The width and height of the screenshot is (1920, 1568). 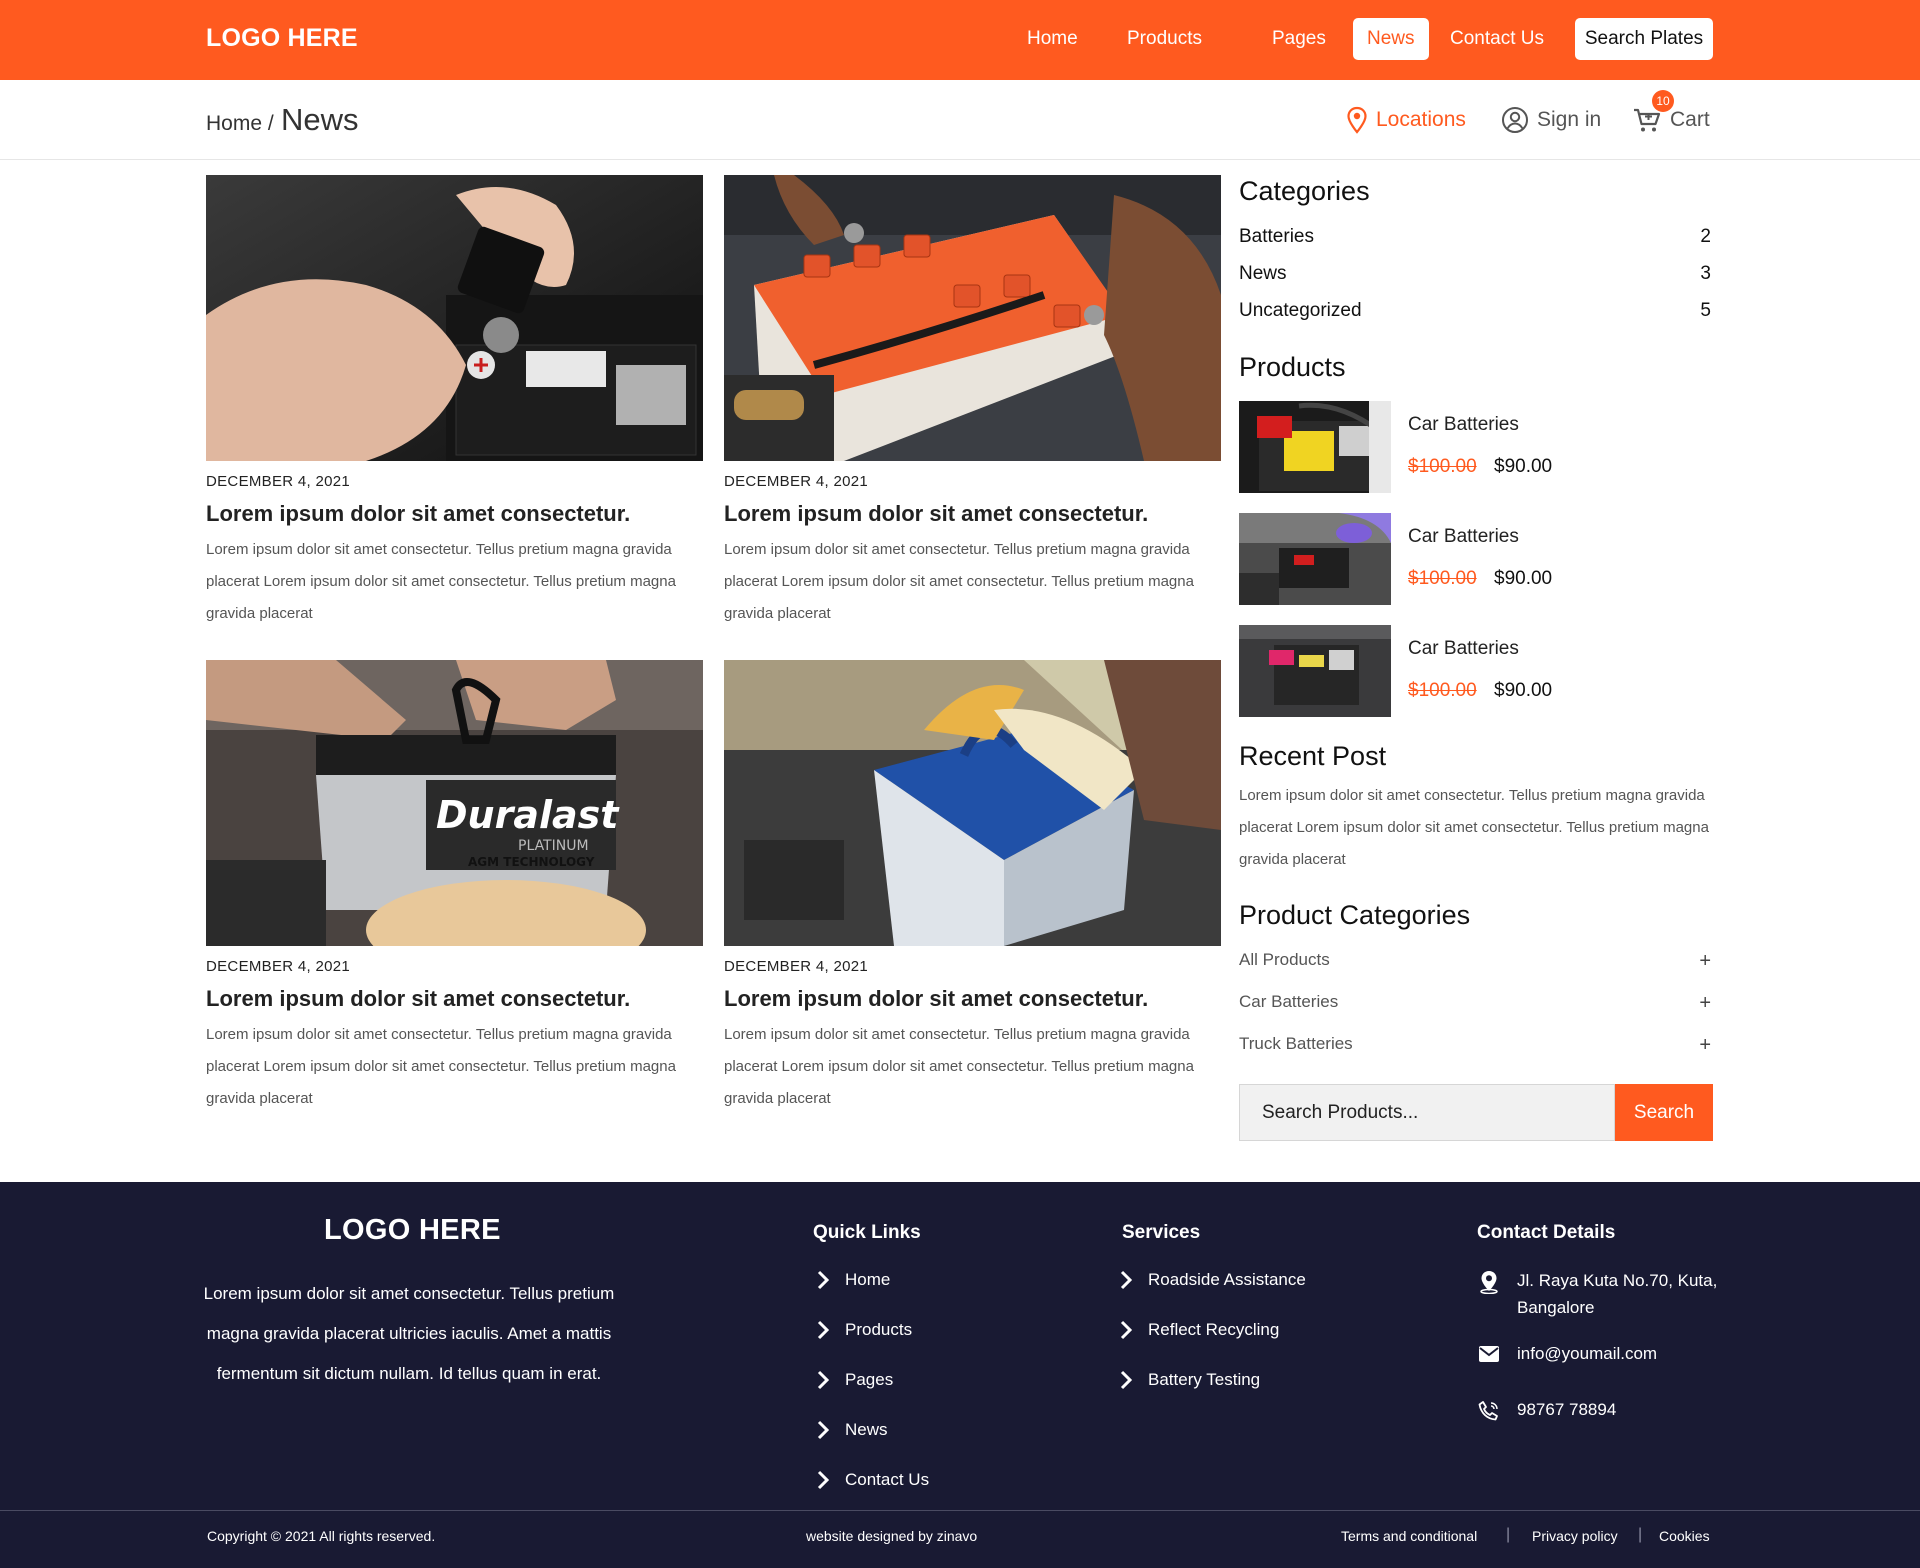 What do you see at coordinates (1289, 1001) in the screenshot?
I see `product-category-name: Car Batteries` at bounding box center [1289, 1001].